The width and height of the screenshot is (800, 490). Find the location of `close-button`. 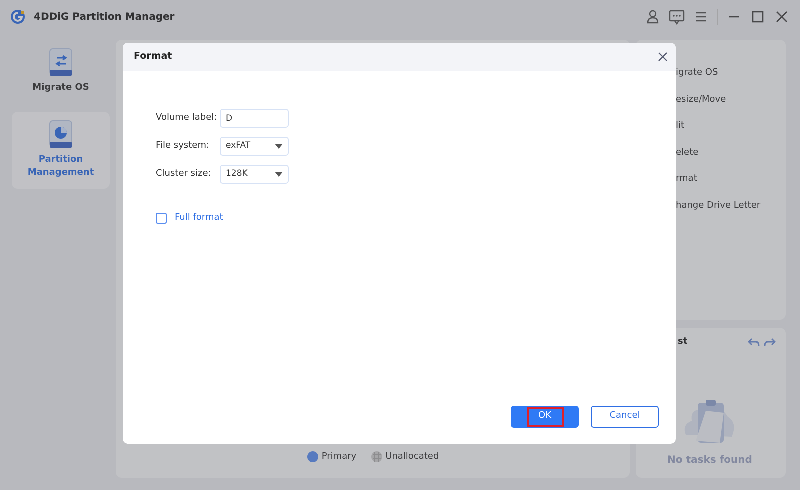

close-button is located at coordinates (663, 57).